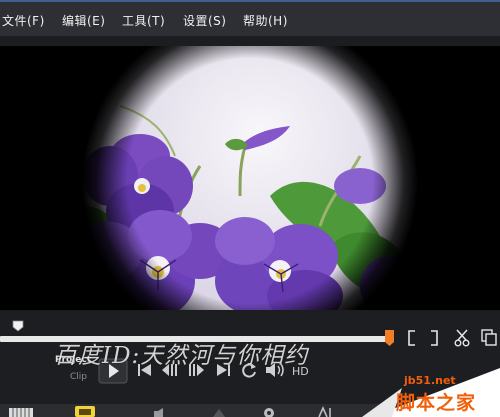  I want to click on mark-in-icon, so click(412, 338).